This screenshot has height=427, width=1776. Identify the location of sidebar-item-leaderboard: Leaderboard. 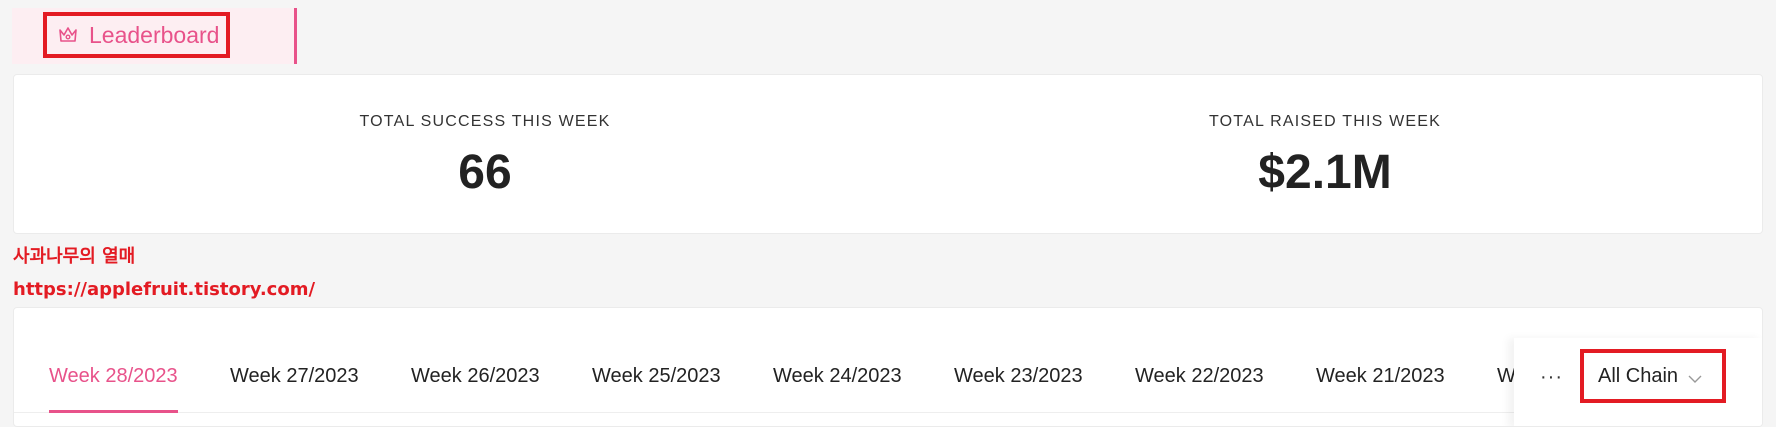
(154, 36).